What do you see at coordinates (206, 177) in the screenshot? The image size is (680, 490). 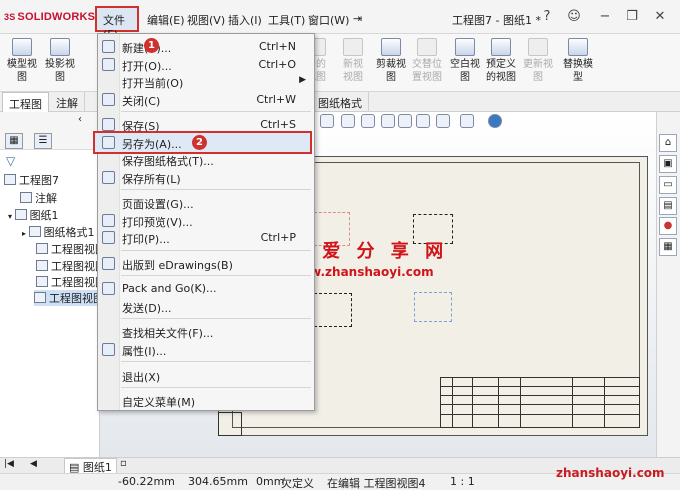 I see `menu-item-save-all: 保存所有(L)` at bounding box center [206, 177].